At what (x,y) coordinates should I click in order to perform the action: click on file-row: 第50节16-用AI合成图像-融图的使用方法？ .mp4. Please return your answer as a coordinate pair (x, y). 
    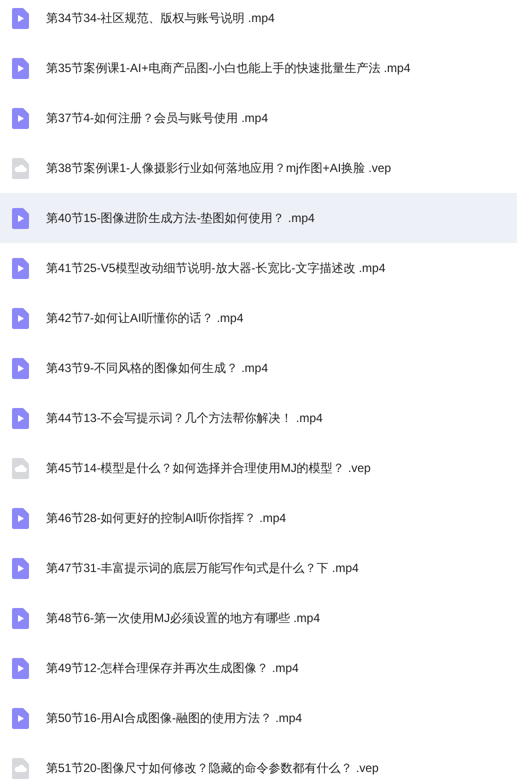
    Looking at the image, I should click on (258, 718).